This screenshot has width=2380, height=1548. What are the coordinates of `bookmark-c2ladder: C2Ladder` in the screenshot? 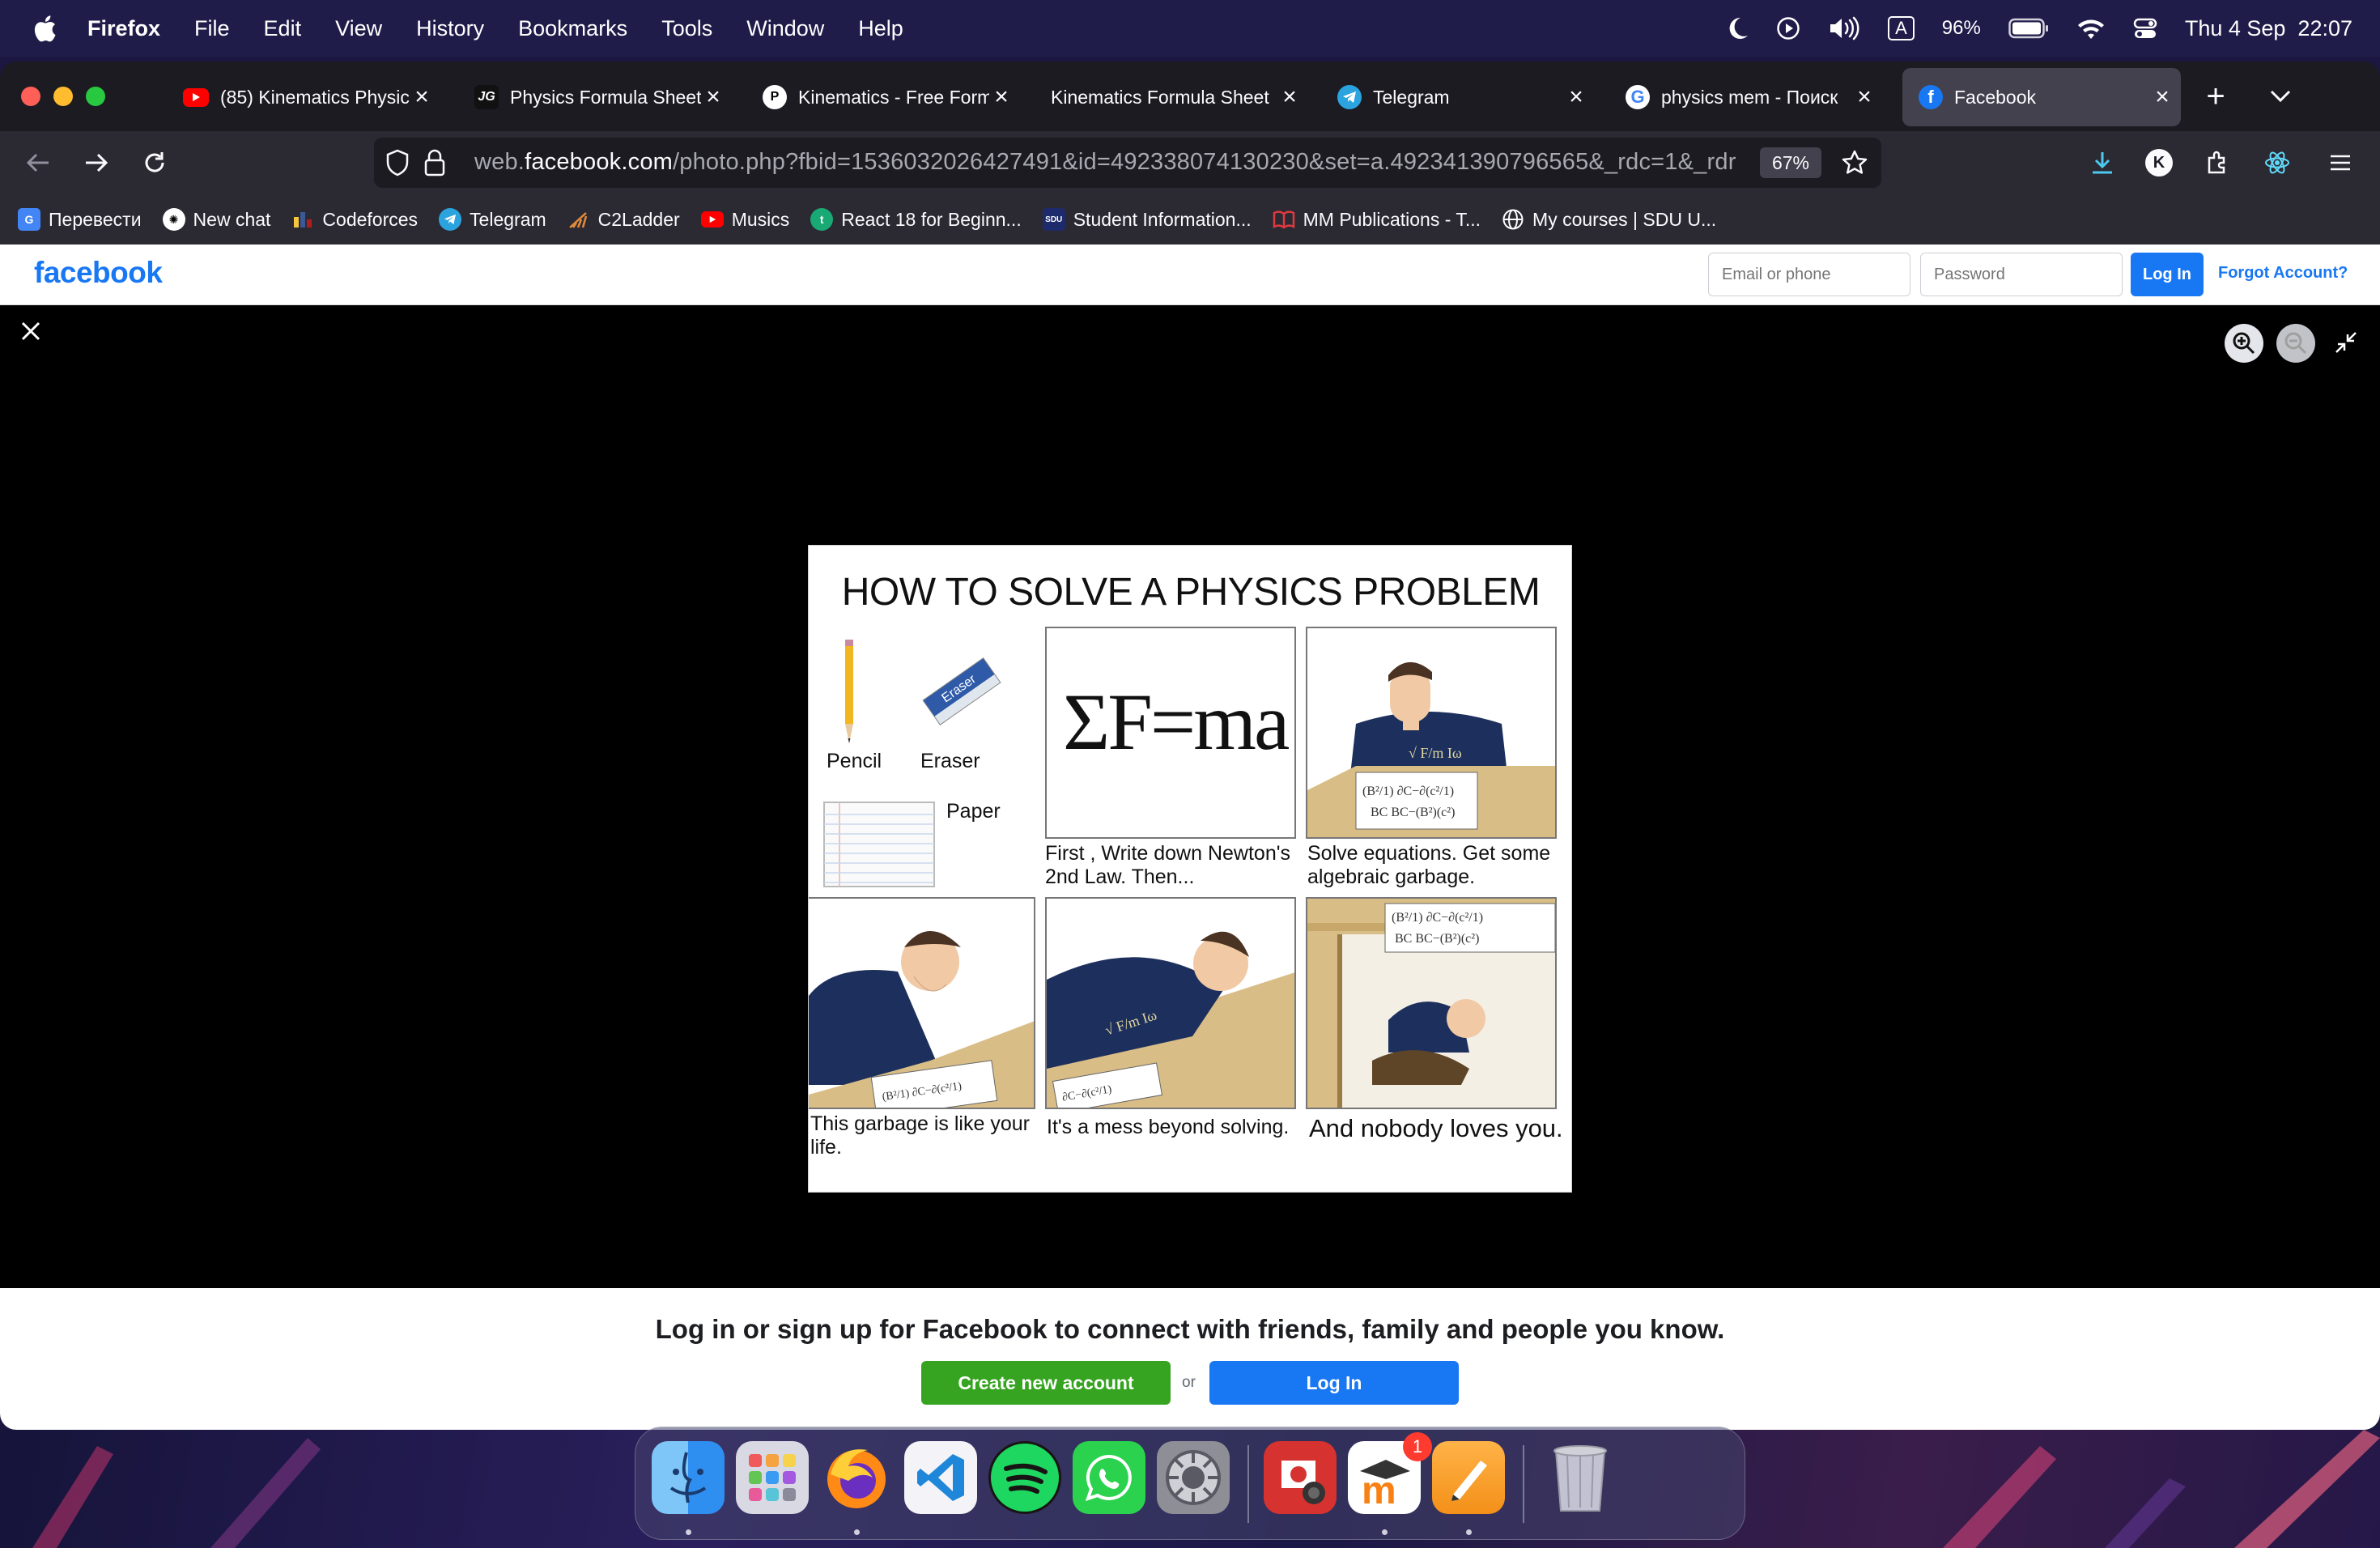 It's located at (623, 220).